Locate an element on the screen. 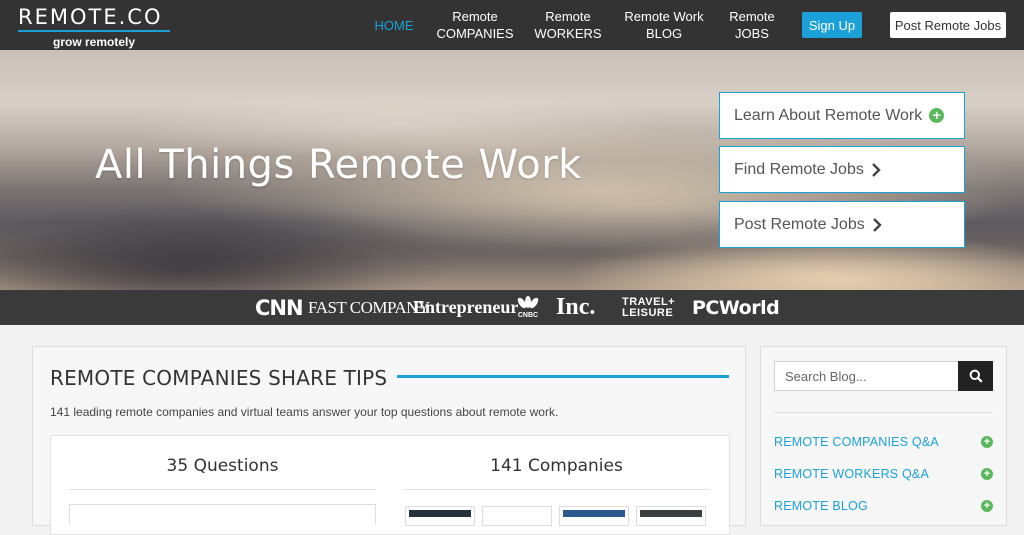 The height and width of the screenshot is (535, 1024). logo-tagline: grow remotely is located at coordinates (94, 42).